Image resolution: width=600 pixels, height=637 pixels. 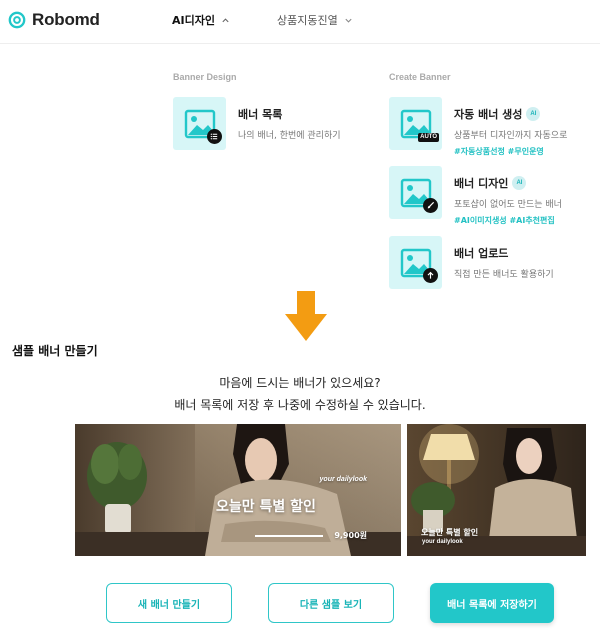 What do you see at coordinates (169, 603) in the screenshot?
I see `new-banner-button: 새 배너 만들기` at bounding box center [169, 603].